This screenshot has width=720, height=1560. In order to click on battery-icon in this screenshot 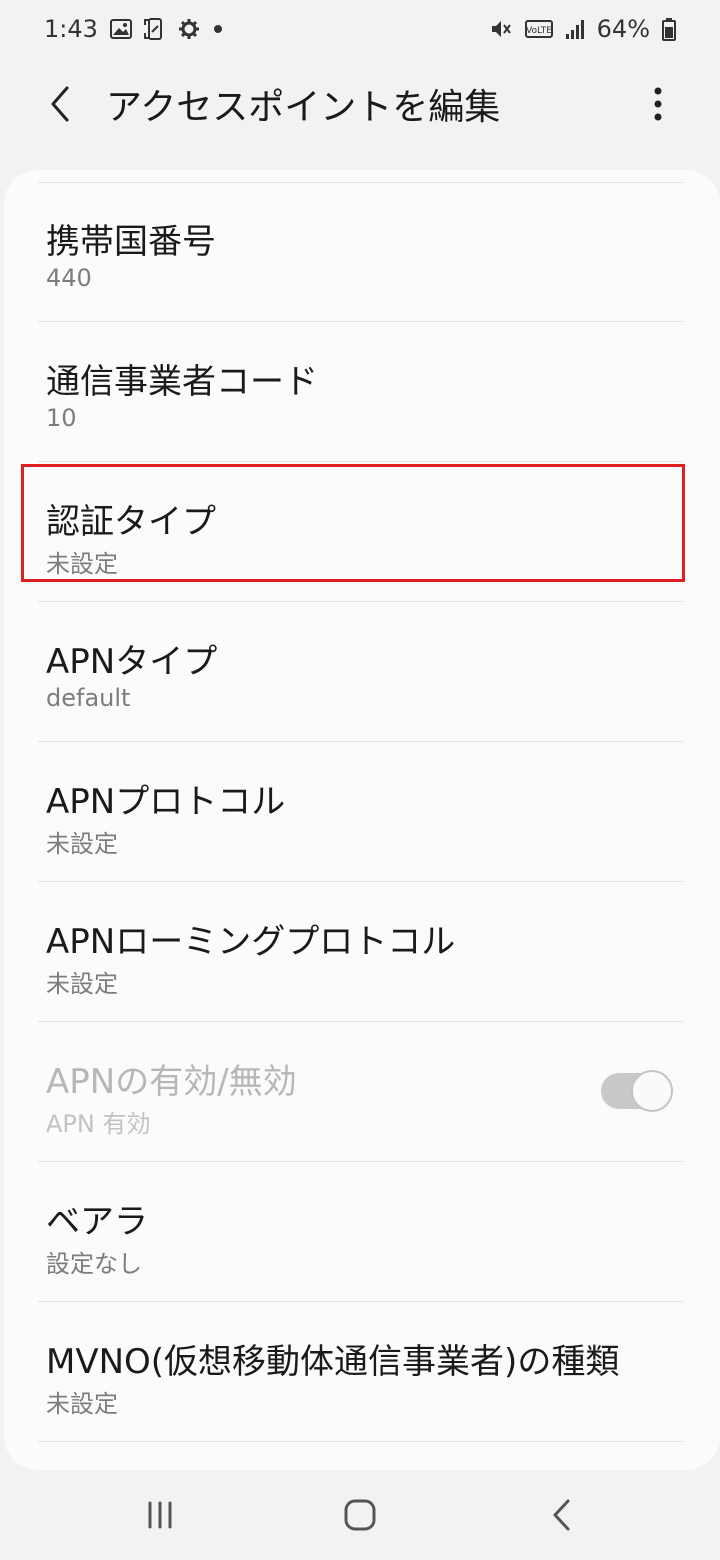, I will do `click(669, 29)`.